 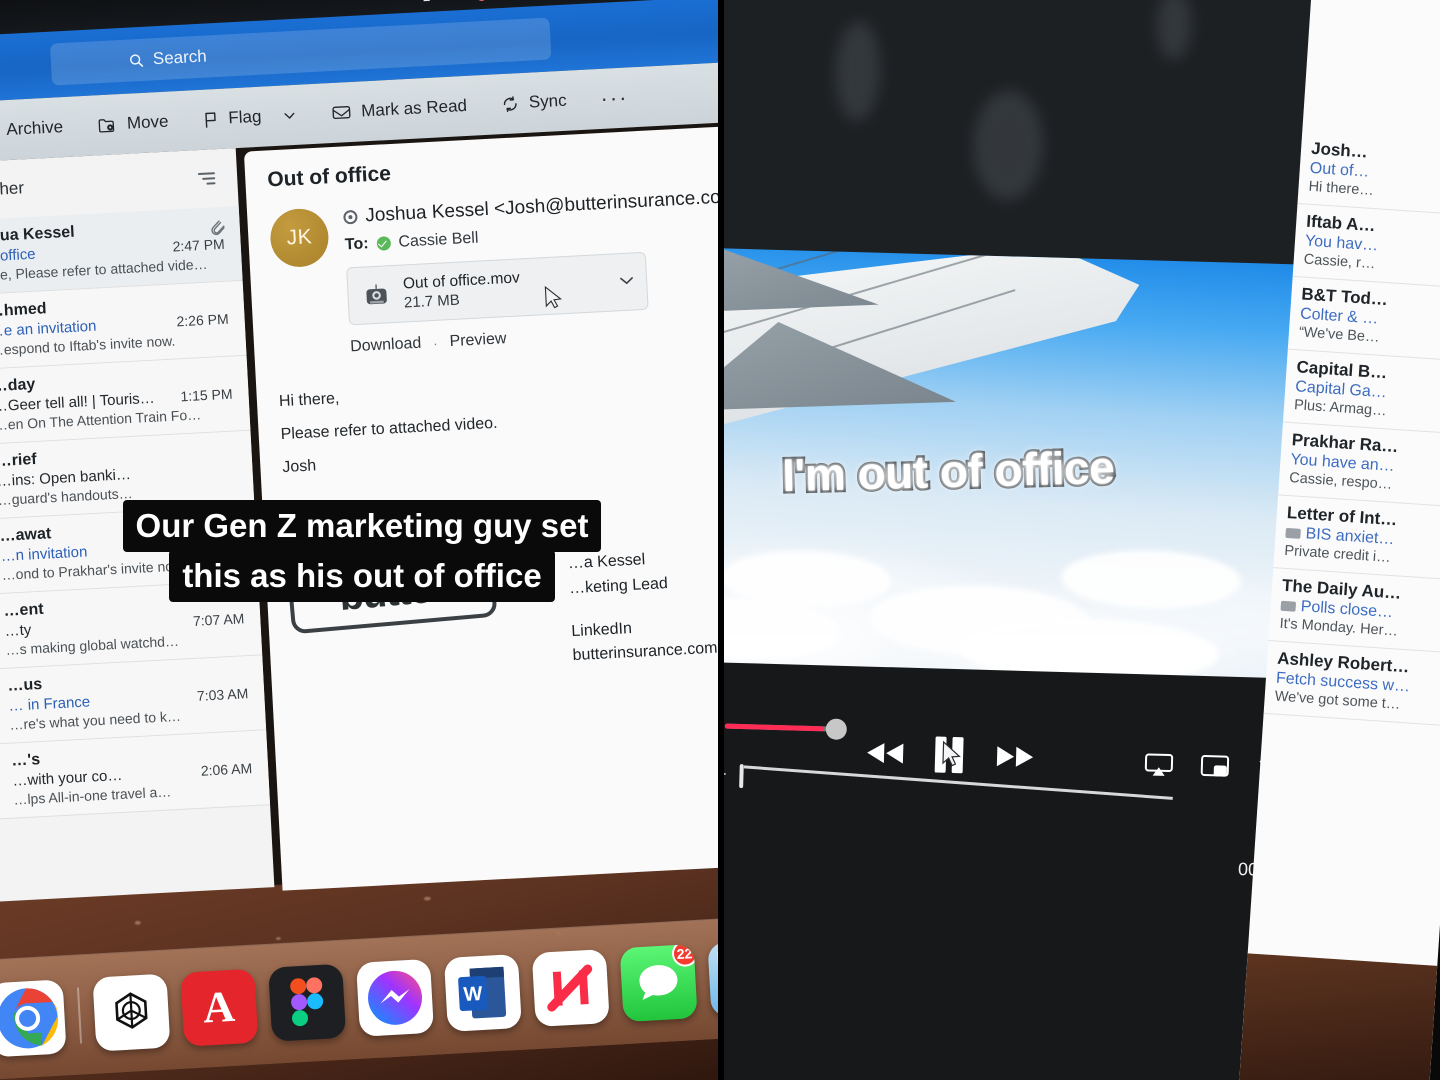 I want to click on preview-link: Preview, so click(x=478, y=340).